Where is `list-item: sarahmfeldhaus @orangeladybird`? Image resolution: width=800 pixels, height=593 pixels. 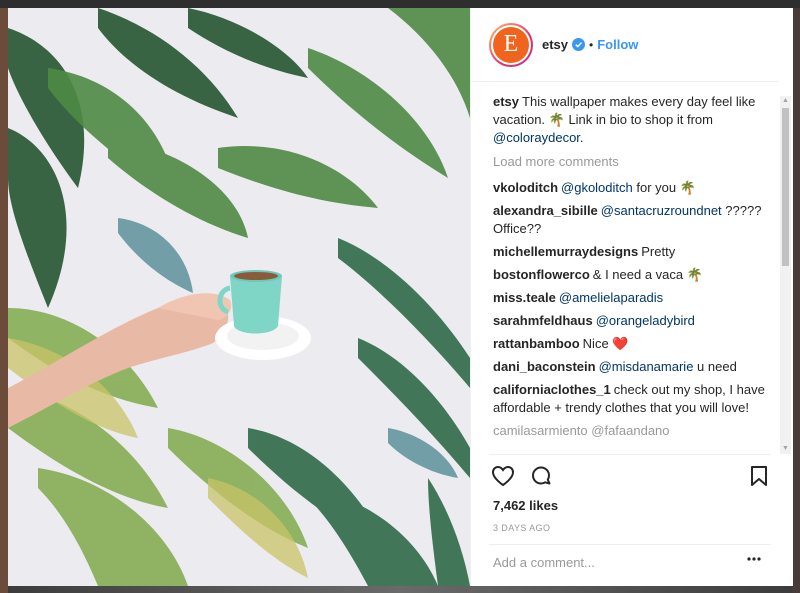
list-item: sarahmfeldhaus @orangeladybird is located at coordinates (635, 321).